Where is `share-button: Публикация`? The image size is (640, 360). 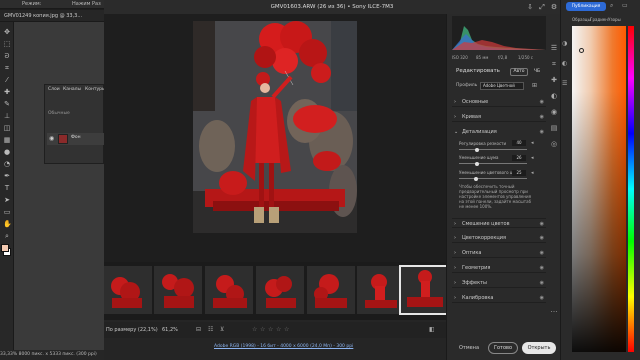
share-button: Публикация is located at coordinates (586, 6).